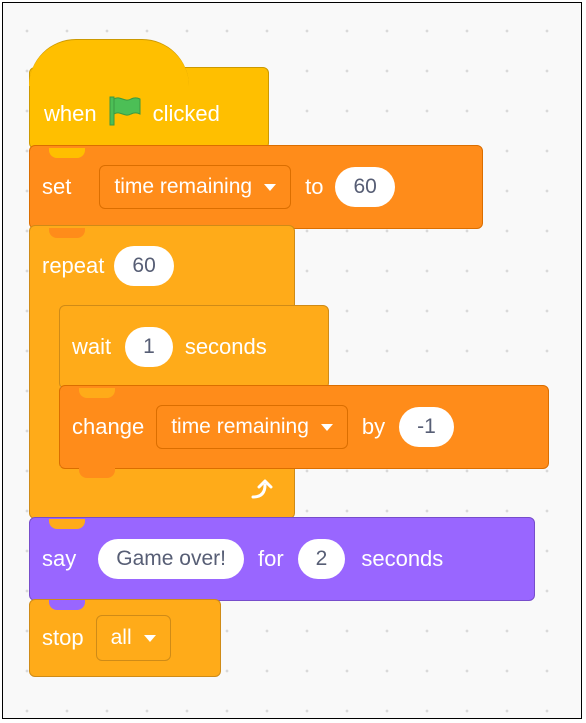 This screenshot has width=586, height=723. What do you see at coordinates (186, 113) in the screenshot?
I see `clicked-label: clicked` at bounding box center [186, 113].